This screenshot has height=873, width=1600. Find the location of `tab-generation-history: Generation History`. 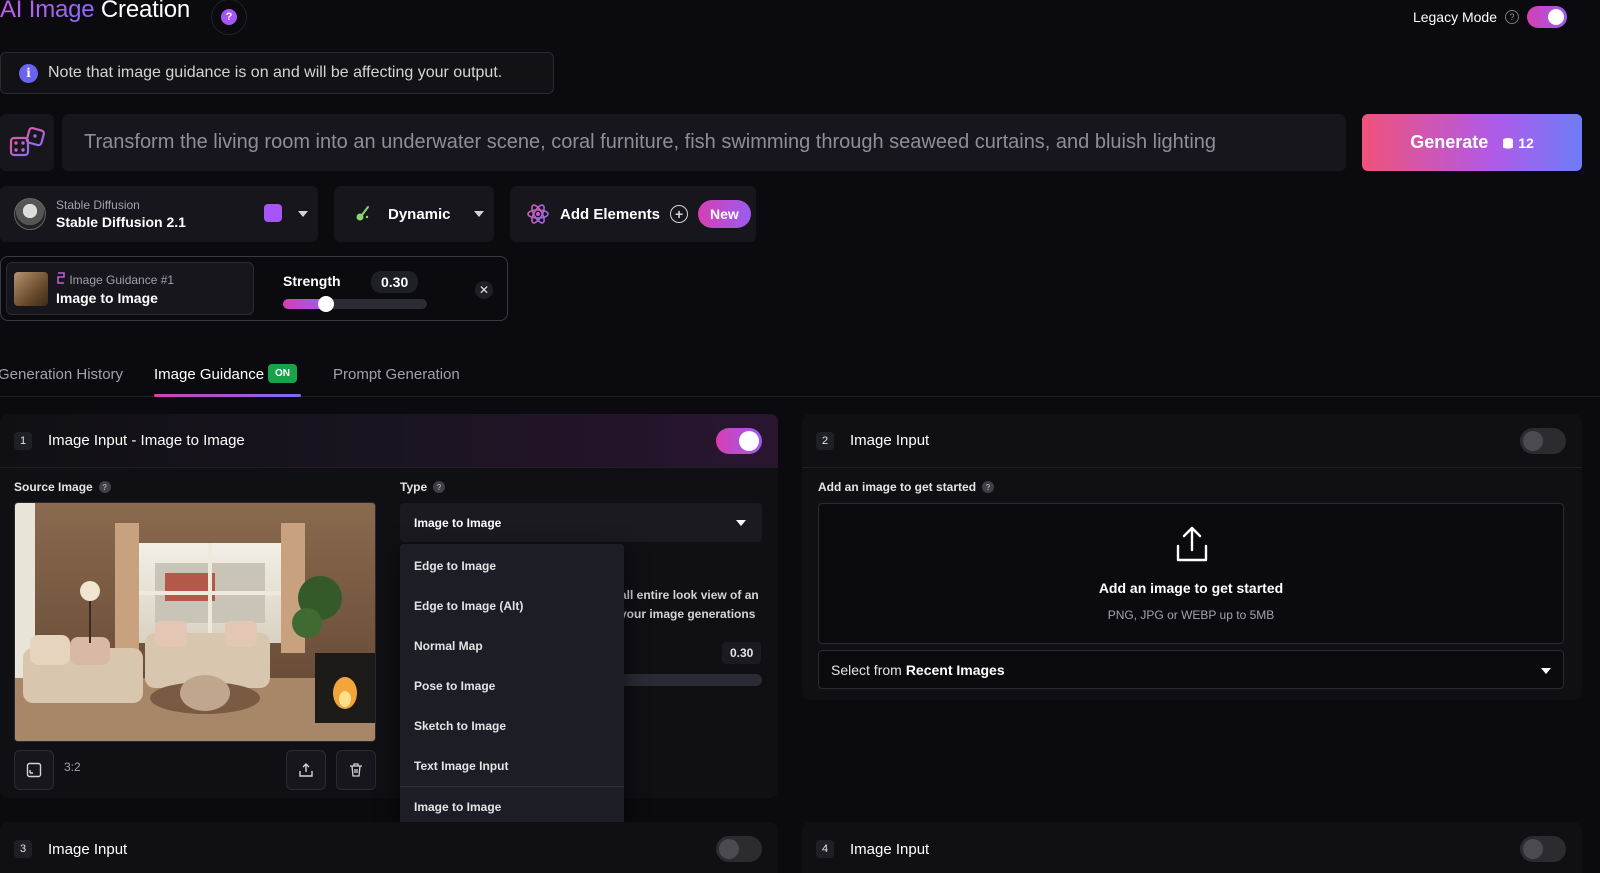

tab-generation-history: Generation History is located at coordinates (61, 374).